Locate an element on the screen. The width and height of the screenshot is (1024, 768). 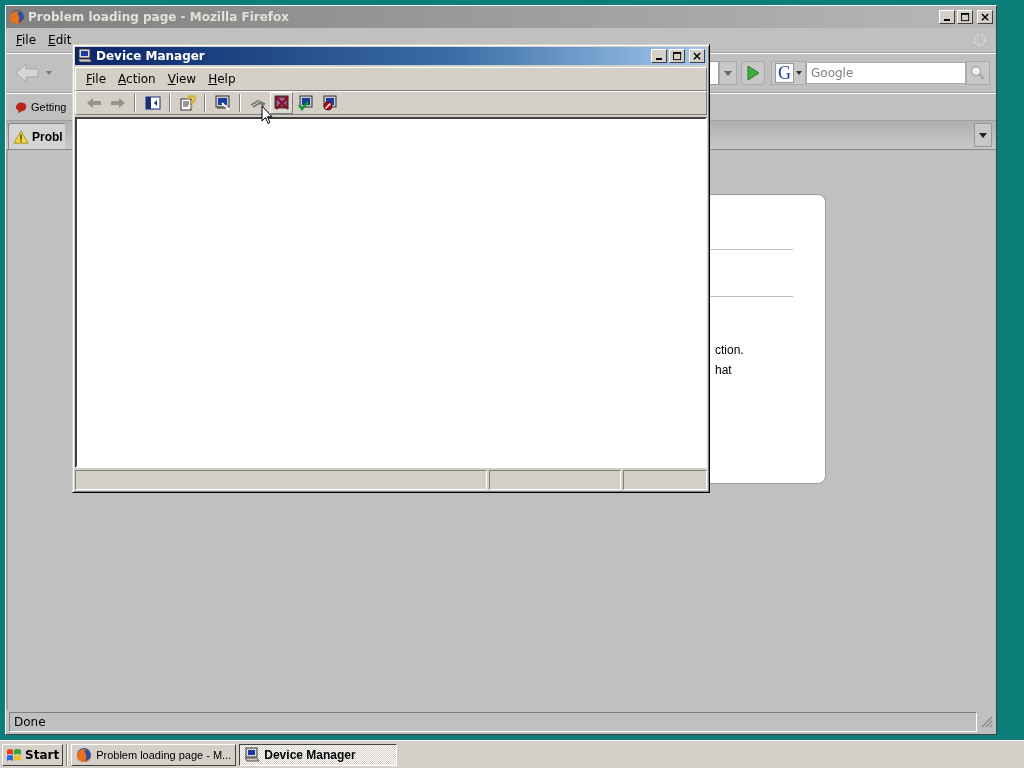
error-text: ction. is located at coordinates (729, 350).